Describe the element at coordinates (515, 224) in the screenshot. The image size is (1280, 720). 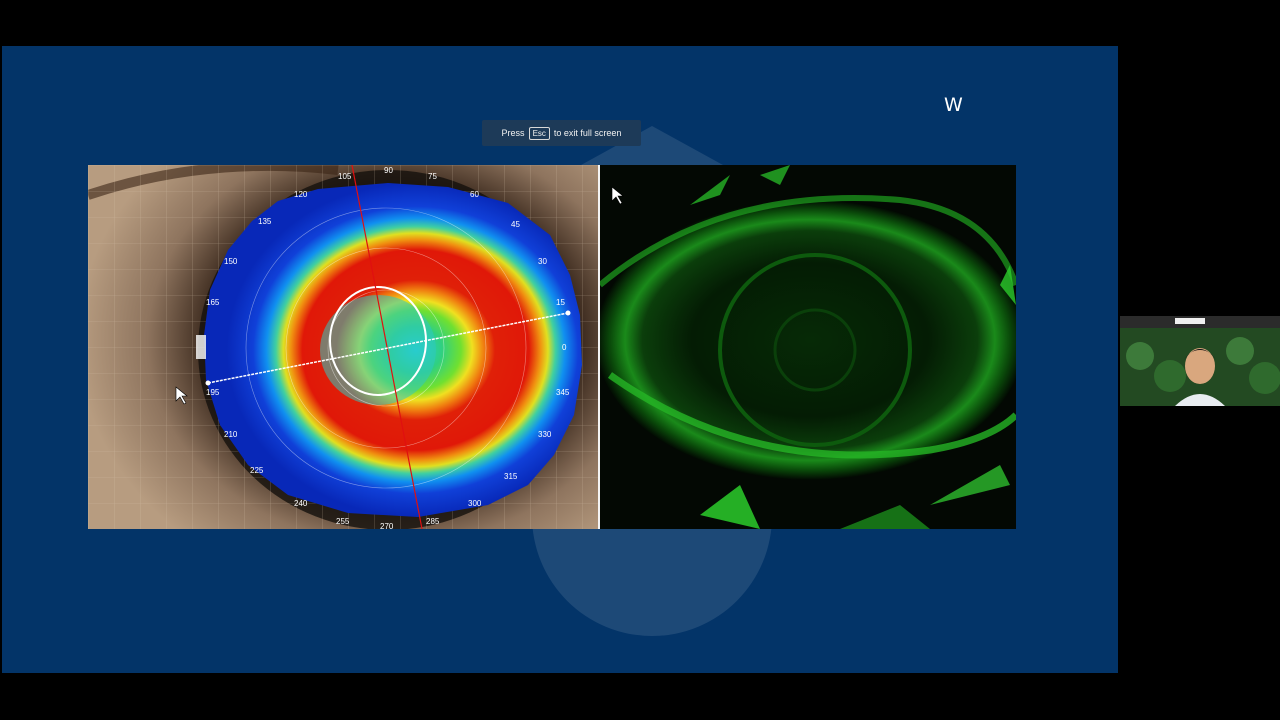
I see `axis-label-45: 45` at that location.